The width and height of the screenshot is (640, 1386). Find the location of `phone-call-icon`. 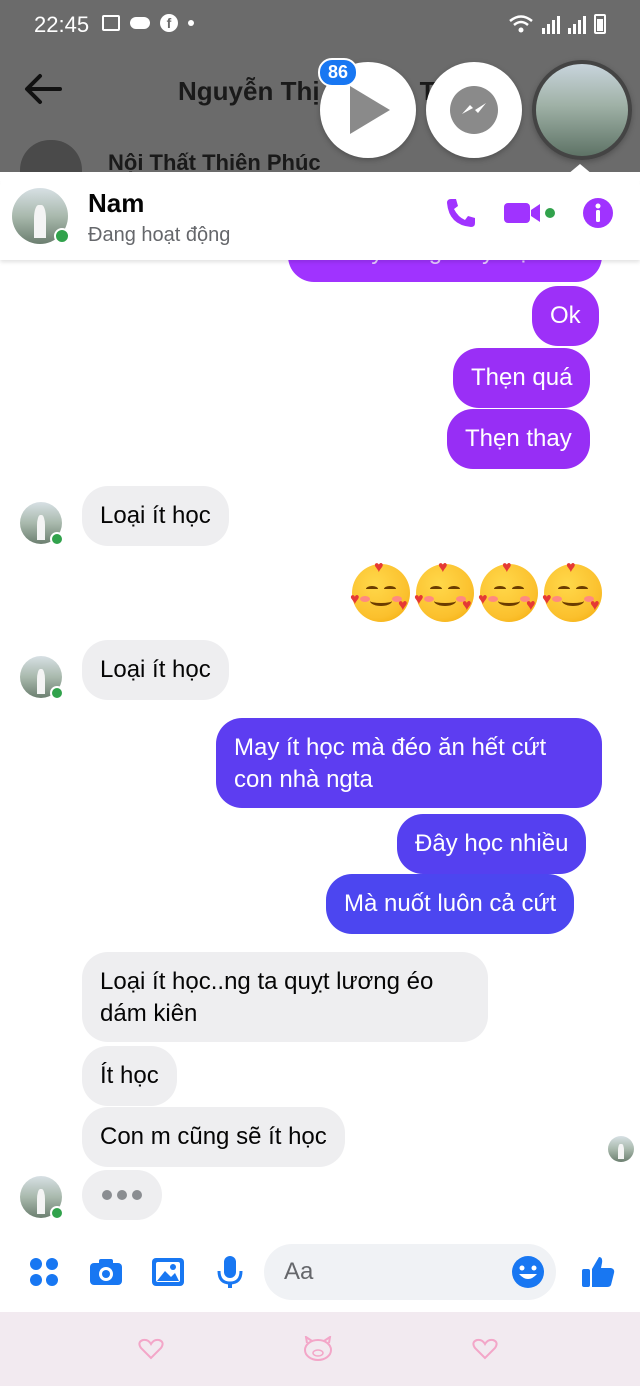

phone-call-icon is located at coordinates (461, 213).